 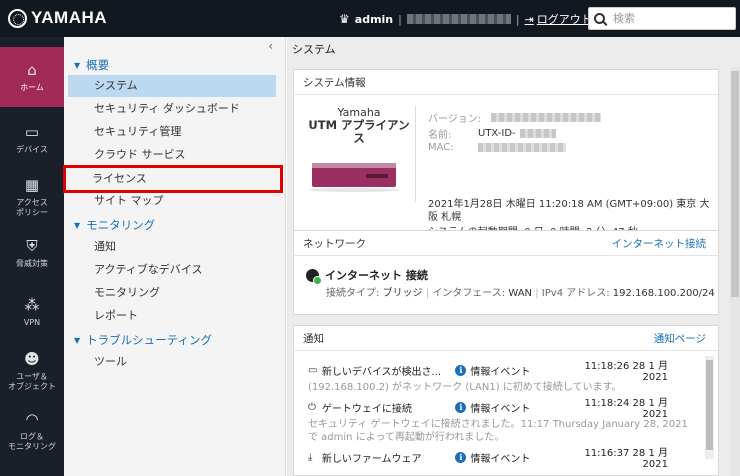 I want to click on page-title: システム, so click(x=314, y=49).